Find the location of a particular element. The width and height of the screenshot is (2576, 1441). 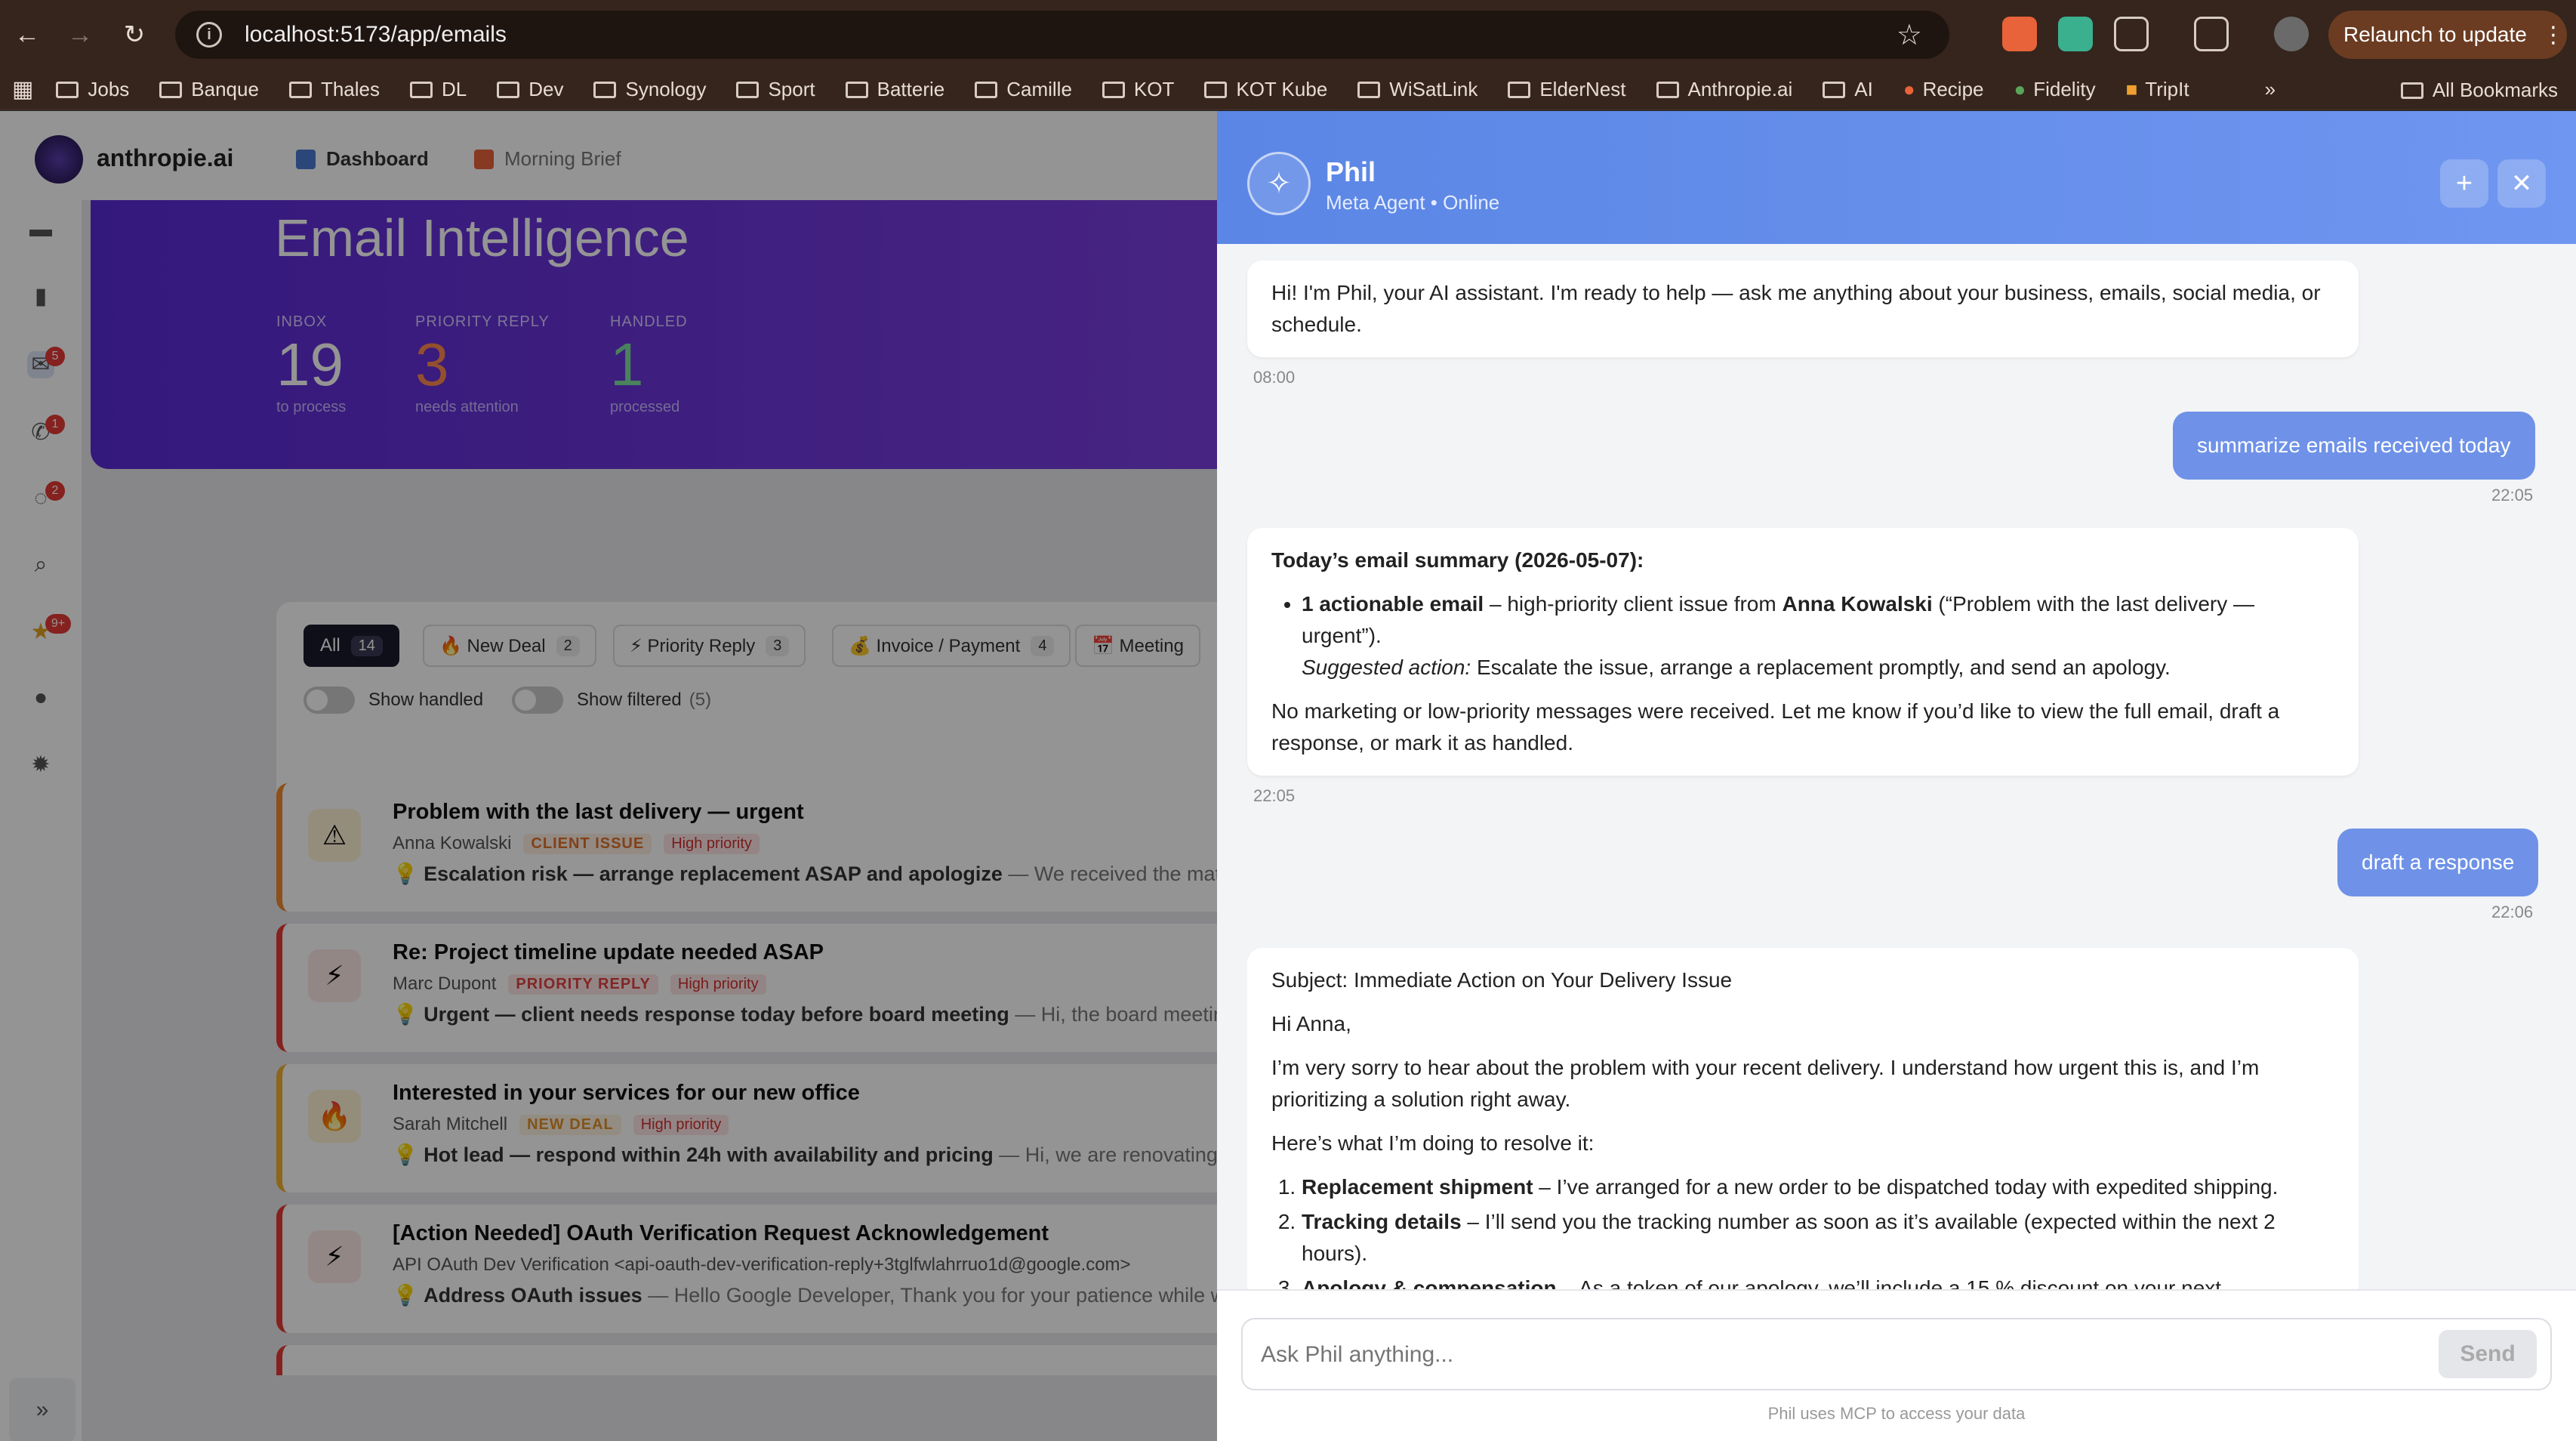

bookmark-synology: Synology is located at coordinates (649, 89).